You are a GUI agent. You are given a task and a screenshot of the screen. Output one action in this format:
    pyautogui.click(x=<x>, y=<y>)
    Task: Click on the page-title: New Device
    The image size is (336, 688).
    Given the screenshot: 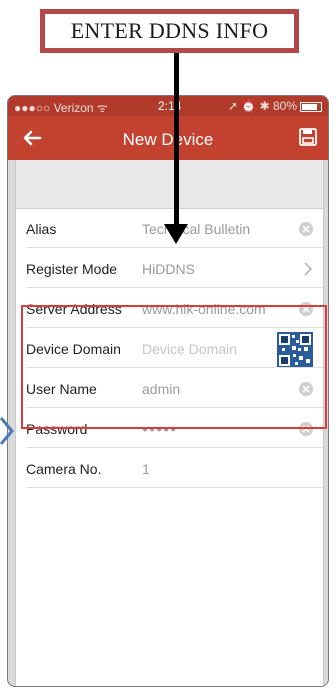 What is the action you would take?
    pyautogui.click(x=168, y=139)
    